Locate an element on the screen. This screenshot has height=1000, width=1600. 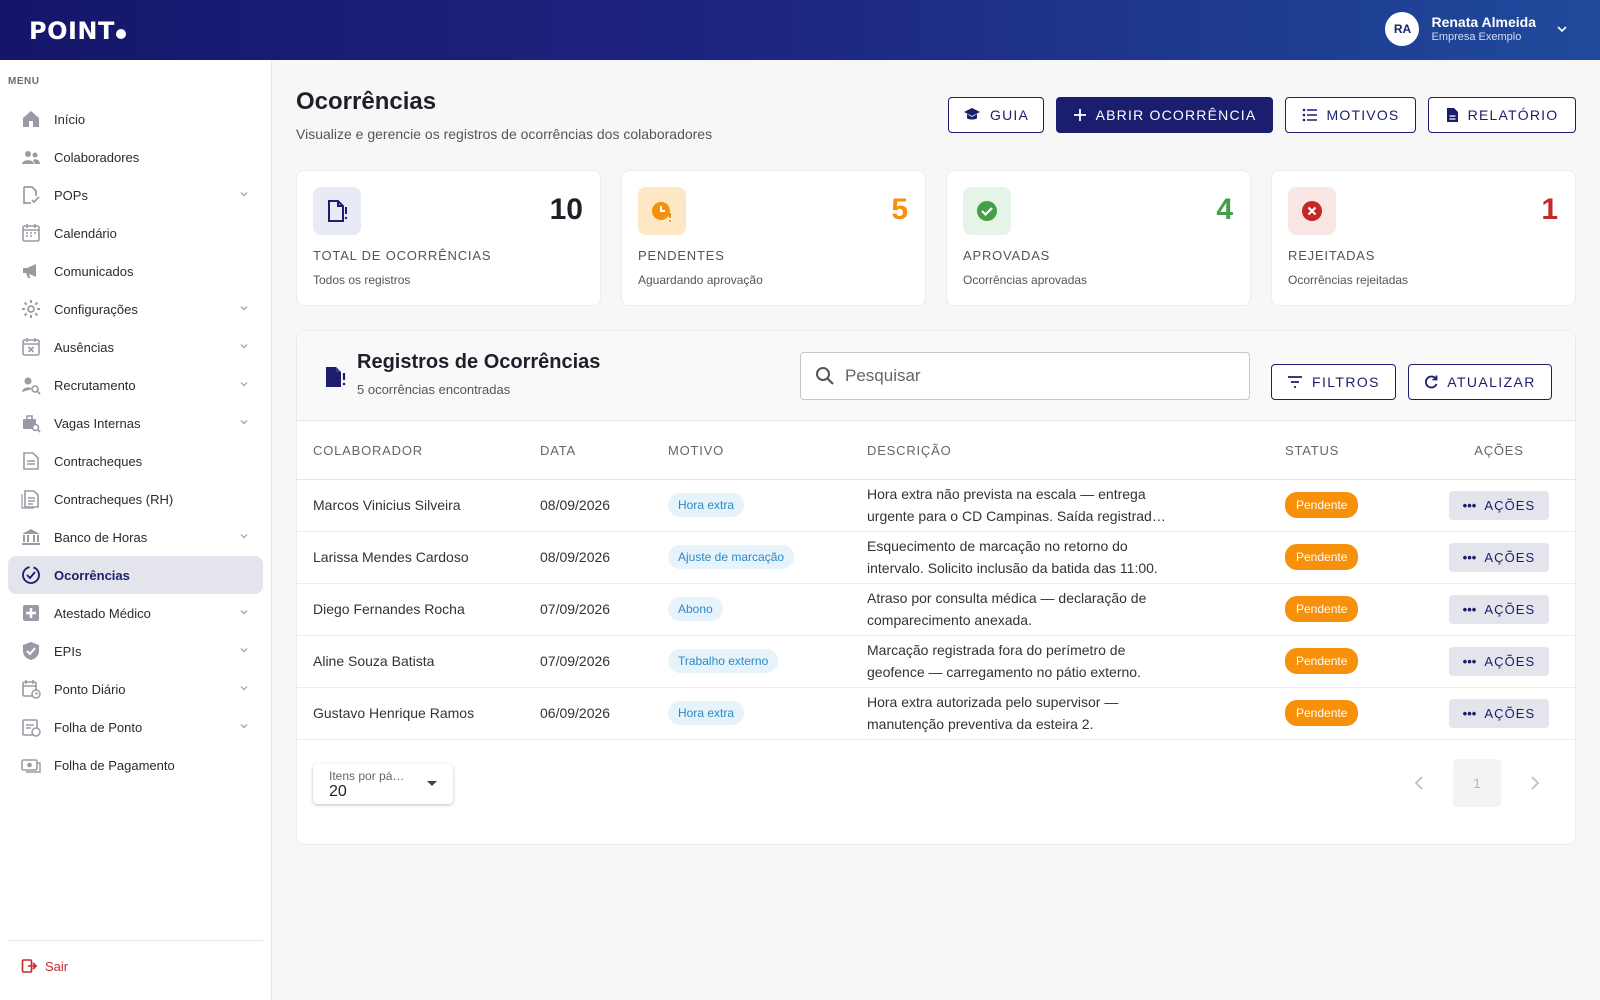
sidebar-item-pops: POPs is located at coordinates (135, 195).